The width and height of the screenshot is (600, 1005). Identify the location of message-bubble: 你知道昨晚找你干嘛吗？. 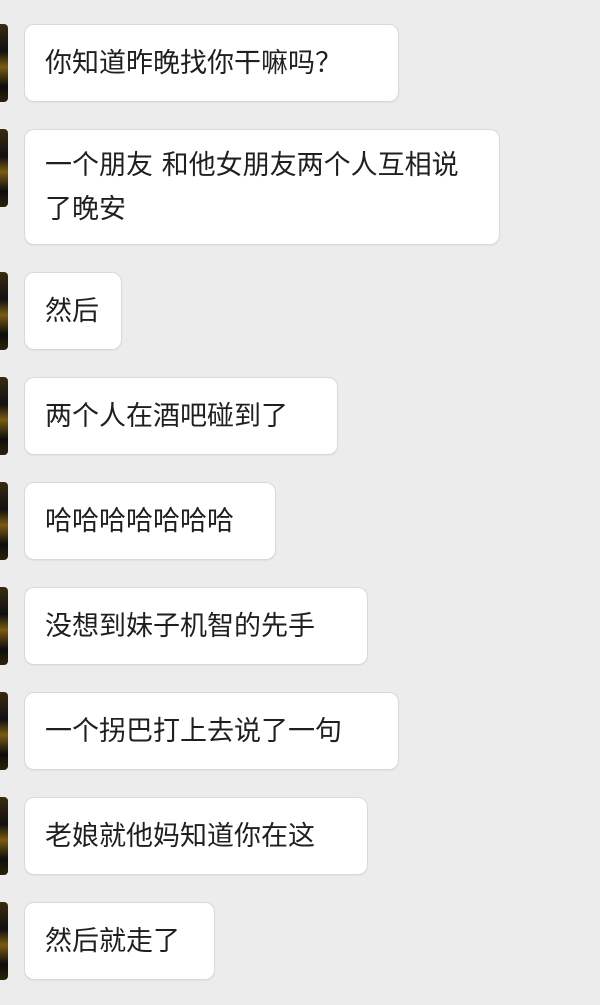
(211, 63).